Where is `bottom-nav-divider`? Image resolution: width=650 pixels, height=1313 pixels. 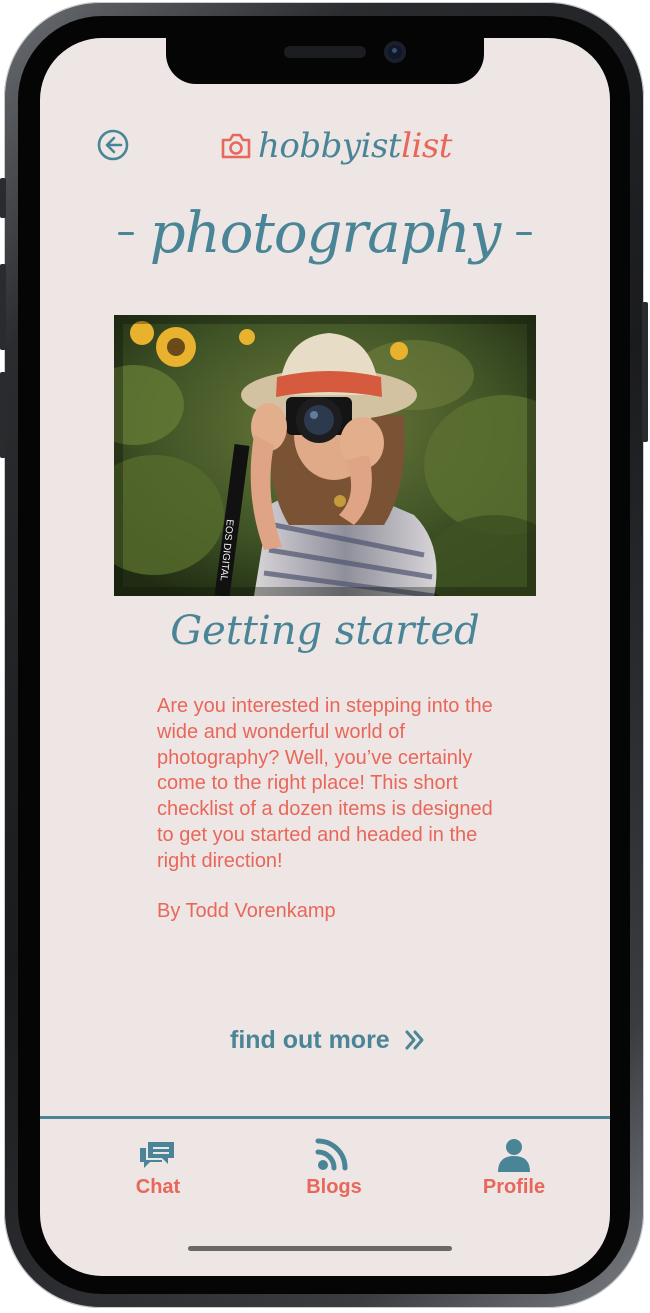 bottom-nav-divider is located at coordinates (325, 1117).